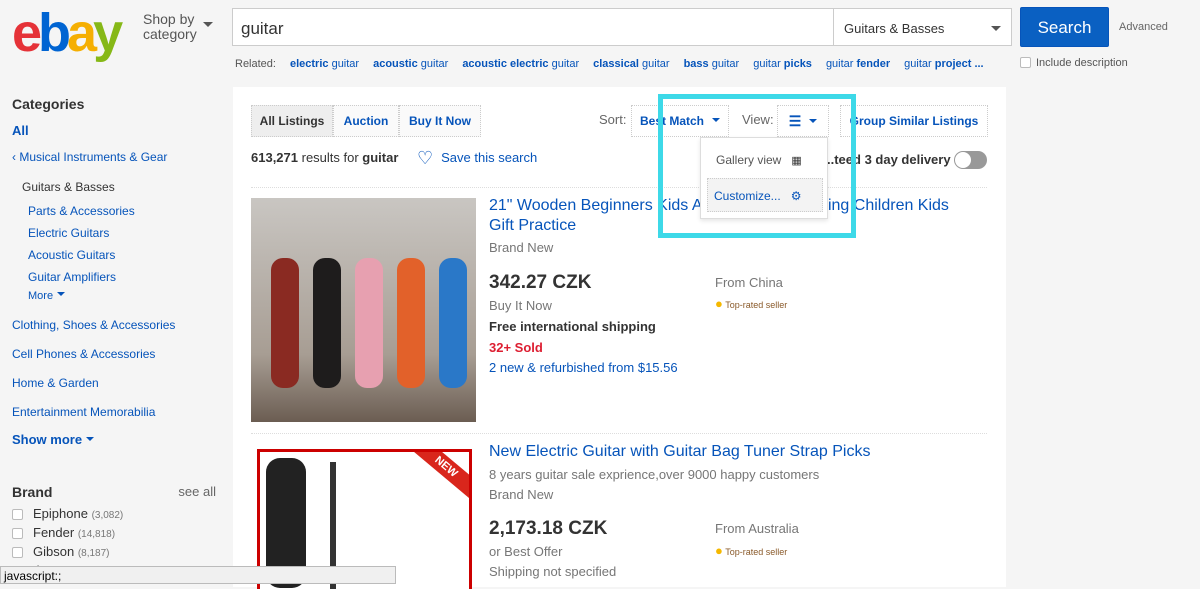 The height and width of the screenshot is (589, 1200). I want to click on include-description-label: Include description, so click(1082, 63).